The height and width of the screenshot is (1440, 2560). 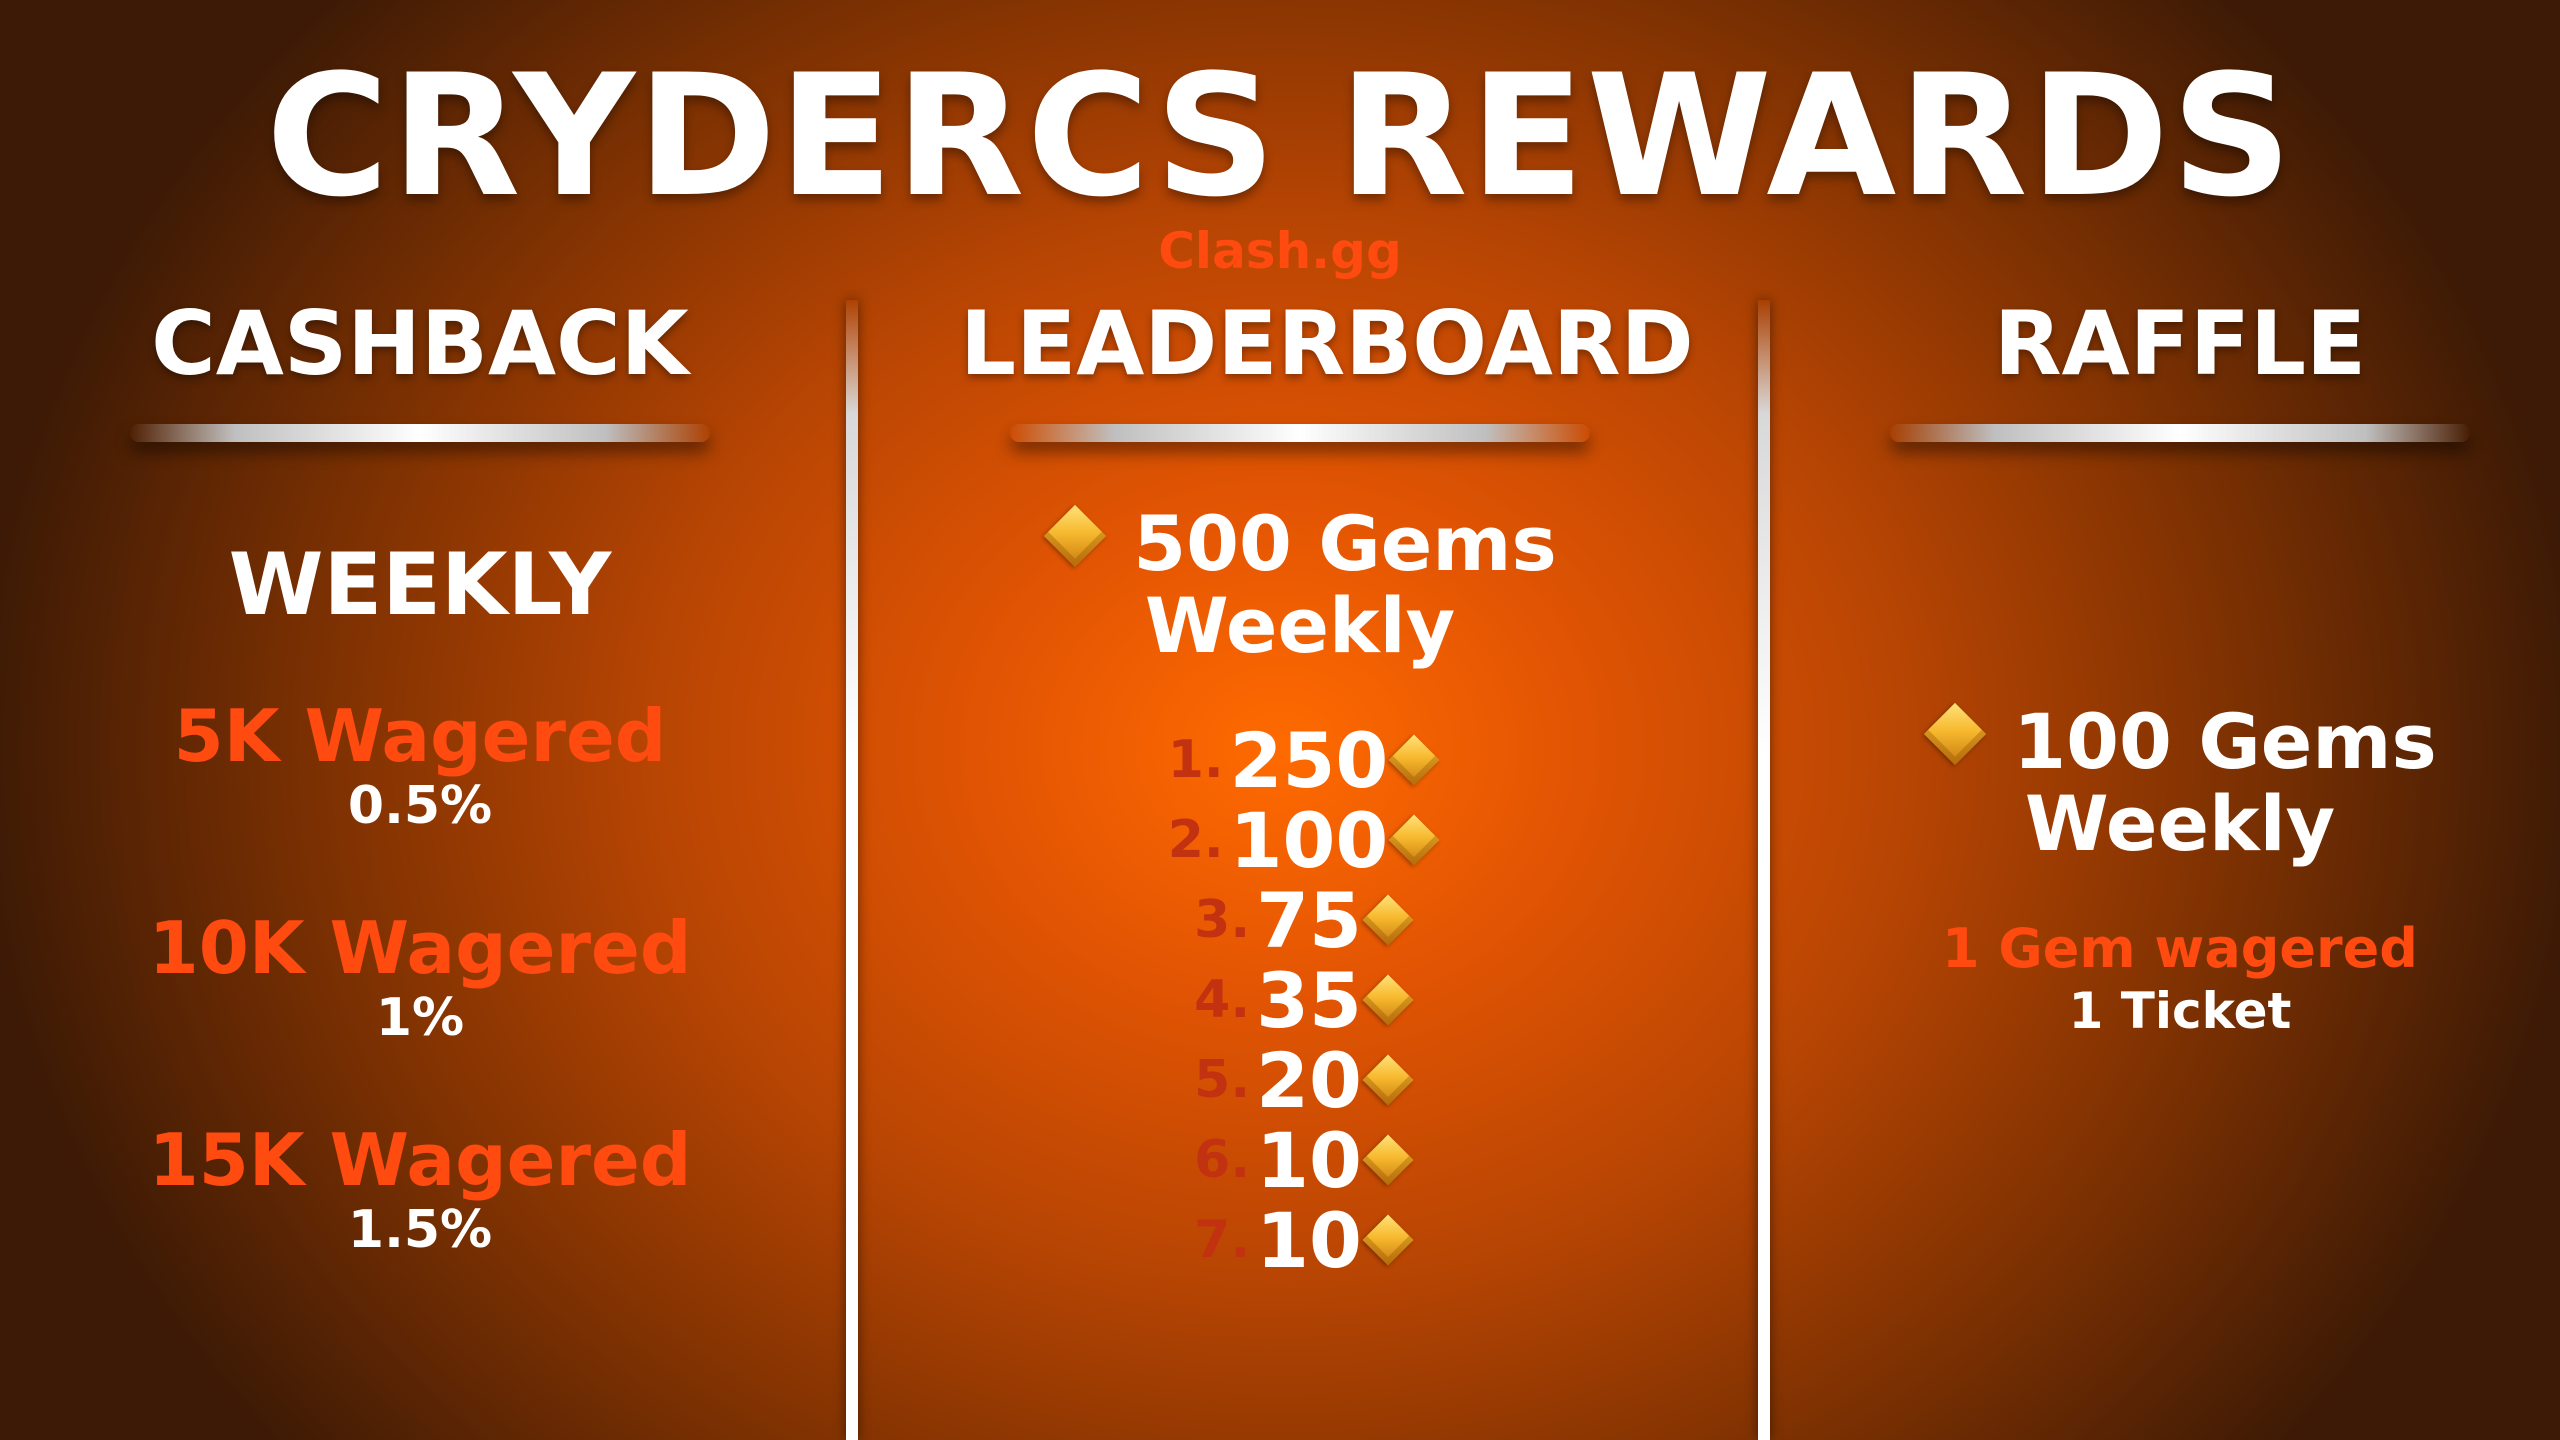 I want to click on leaderboard-rank-row: 2. 100, so click(x=1300, y=840).